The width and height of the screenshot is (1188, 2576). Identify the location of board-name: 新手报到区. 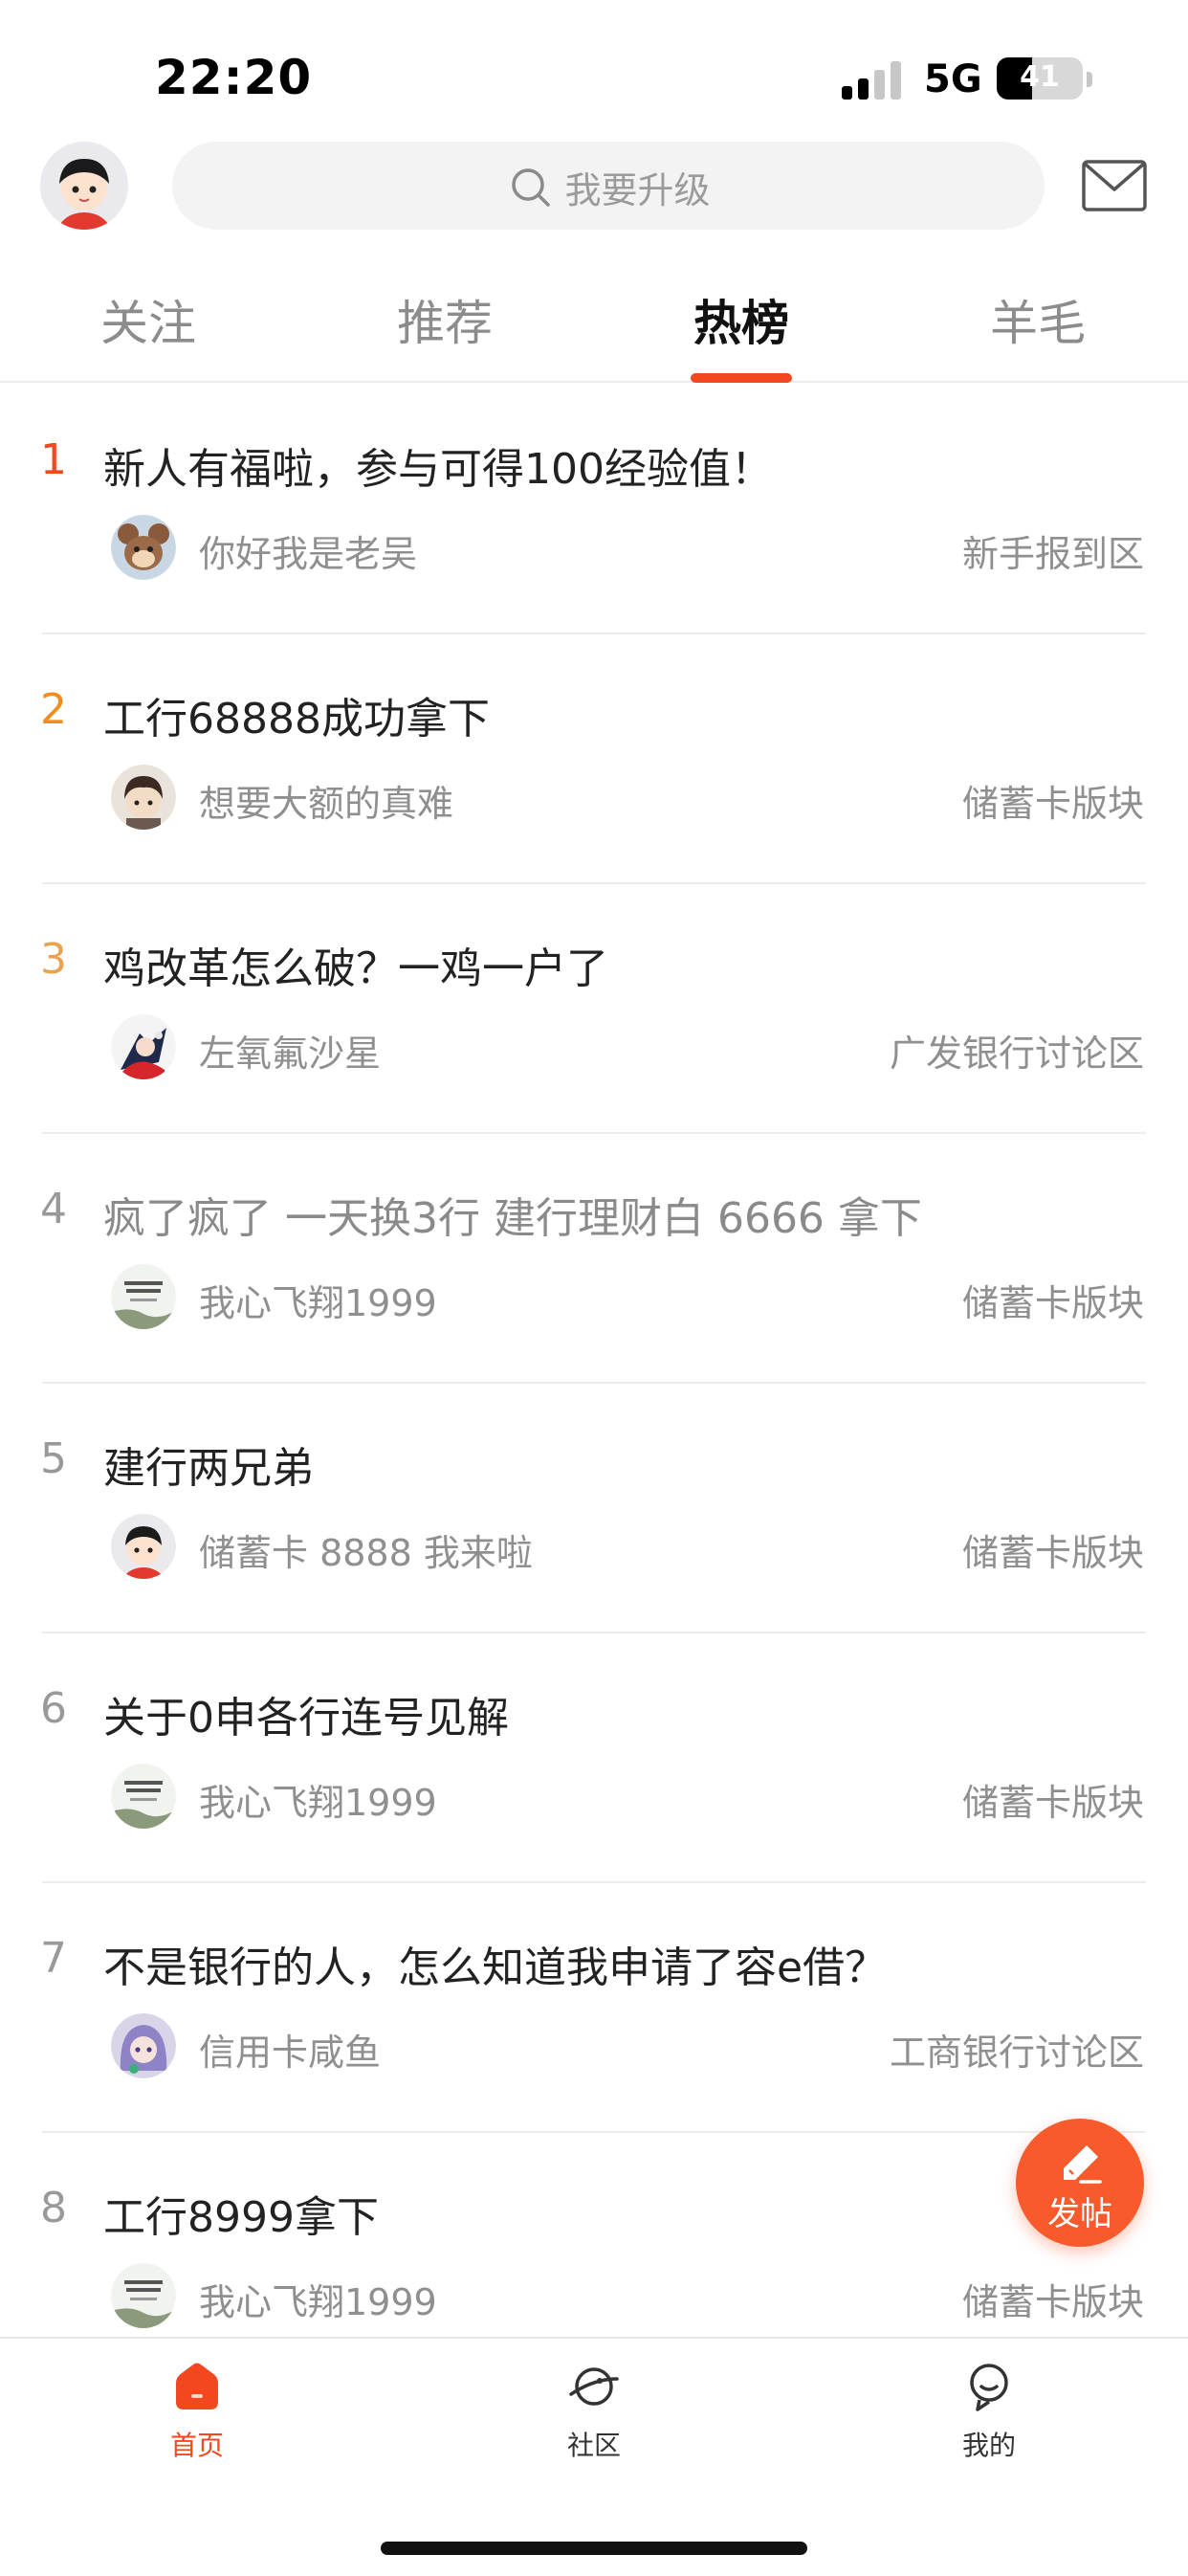
(1053, 550).